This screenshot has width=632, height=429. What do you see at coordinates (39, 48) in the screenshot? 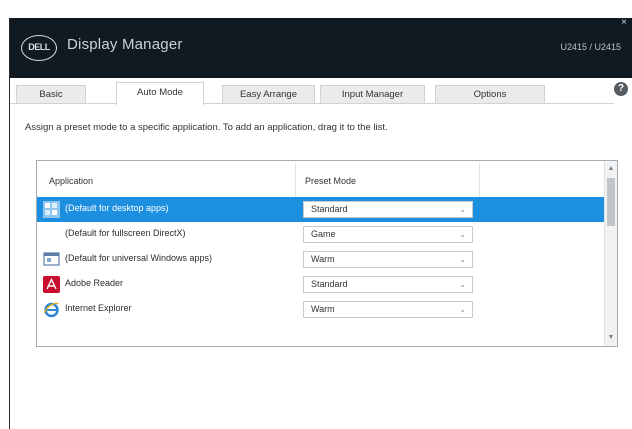
I see `dell-logo: DELL` at bounding box center [39, 48].